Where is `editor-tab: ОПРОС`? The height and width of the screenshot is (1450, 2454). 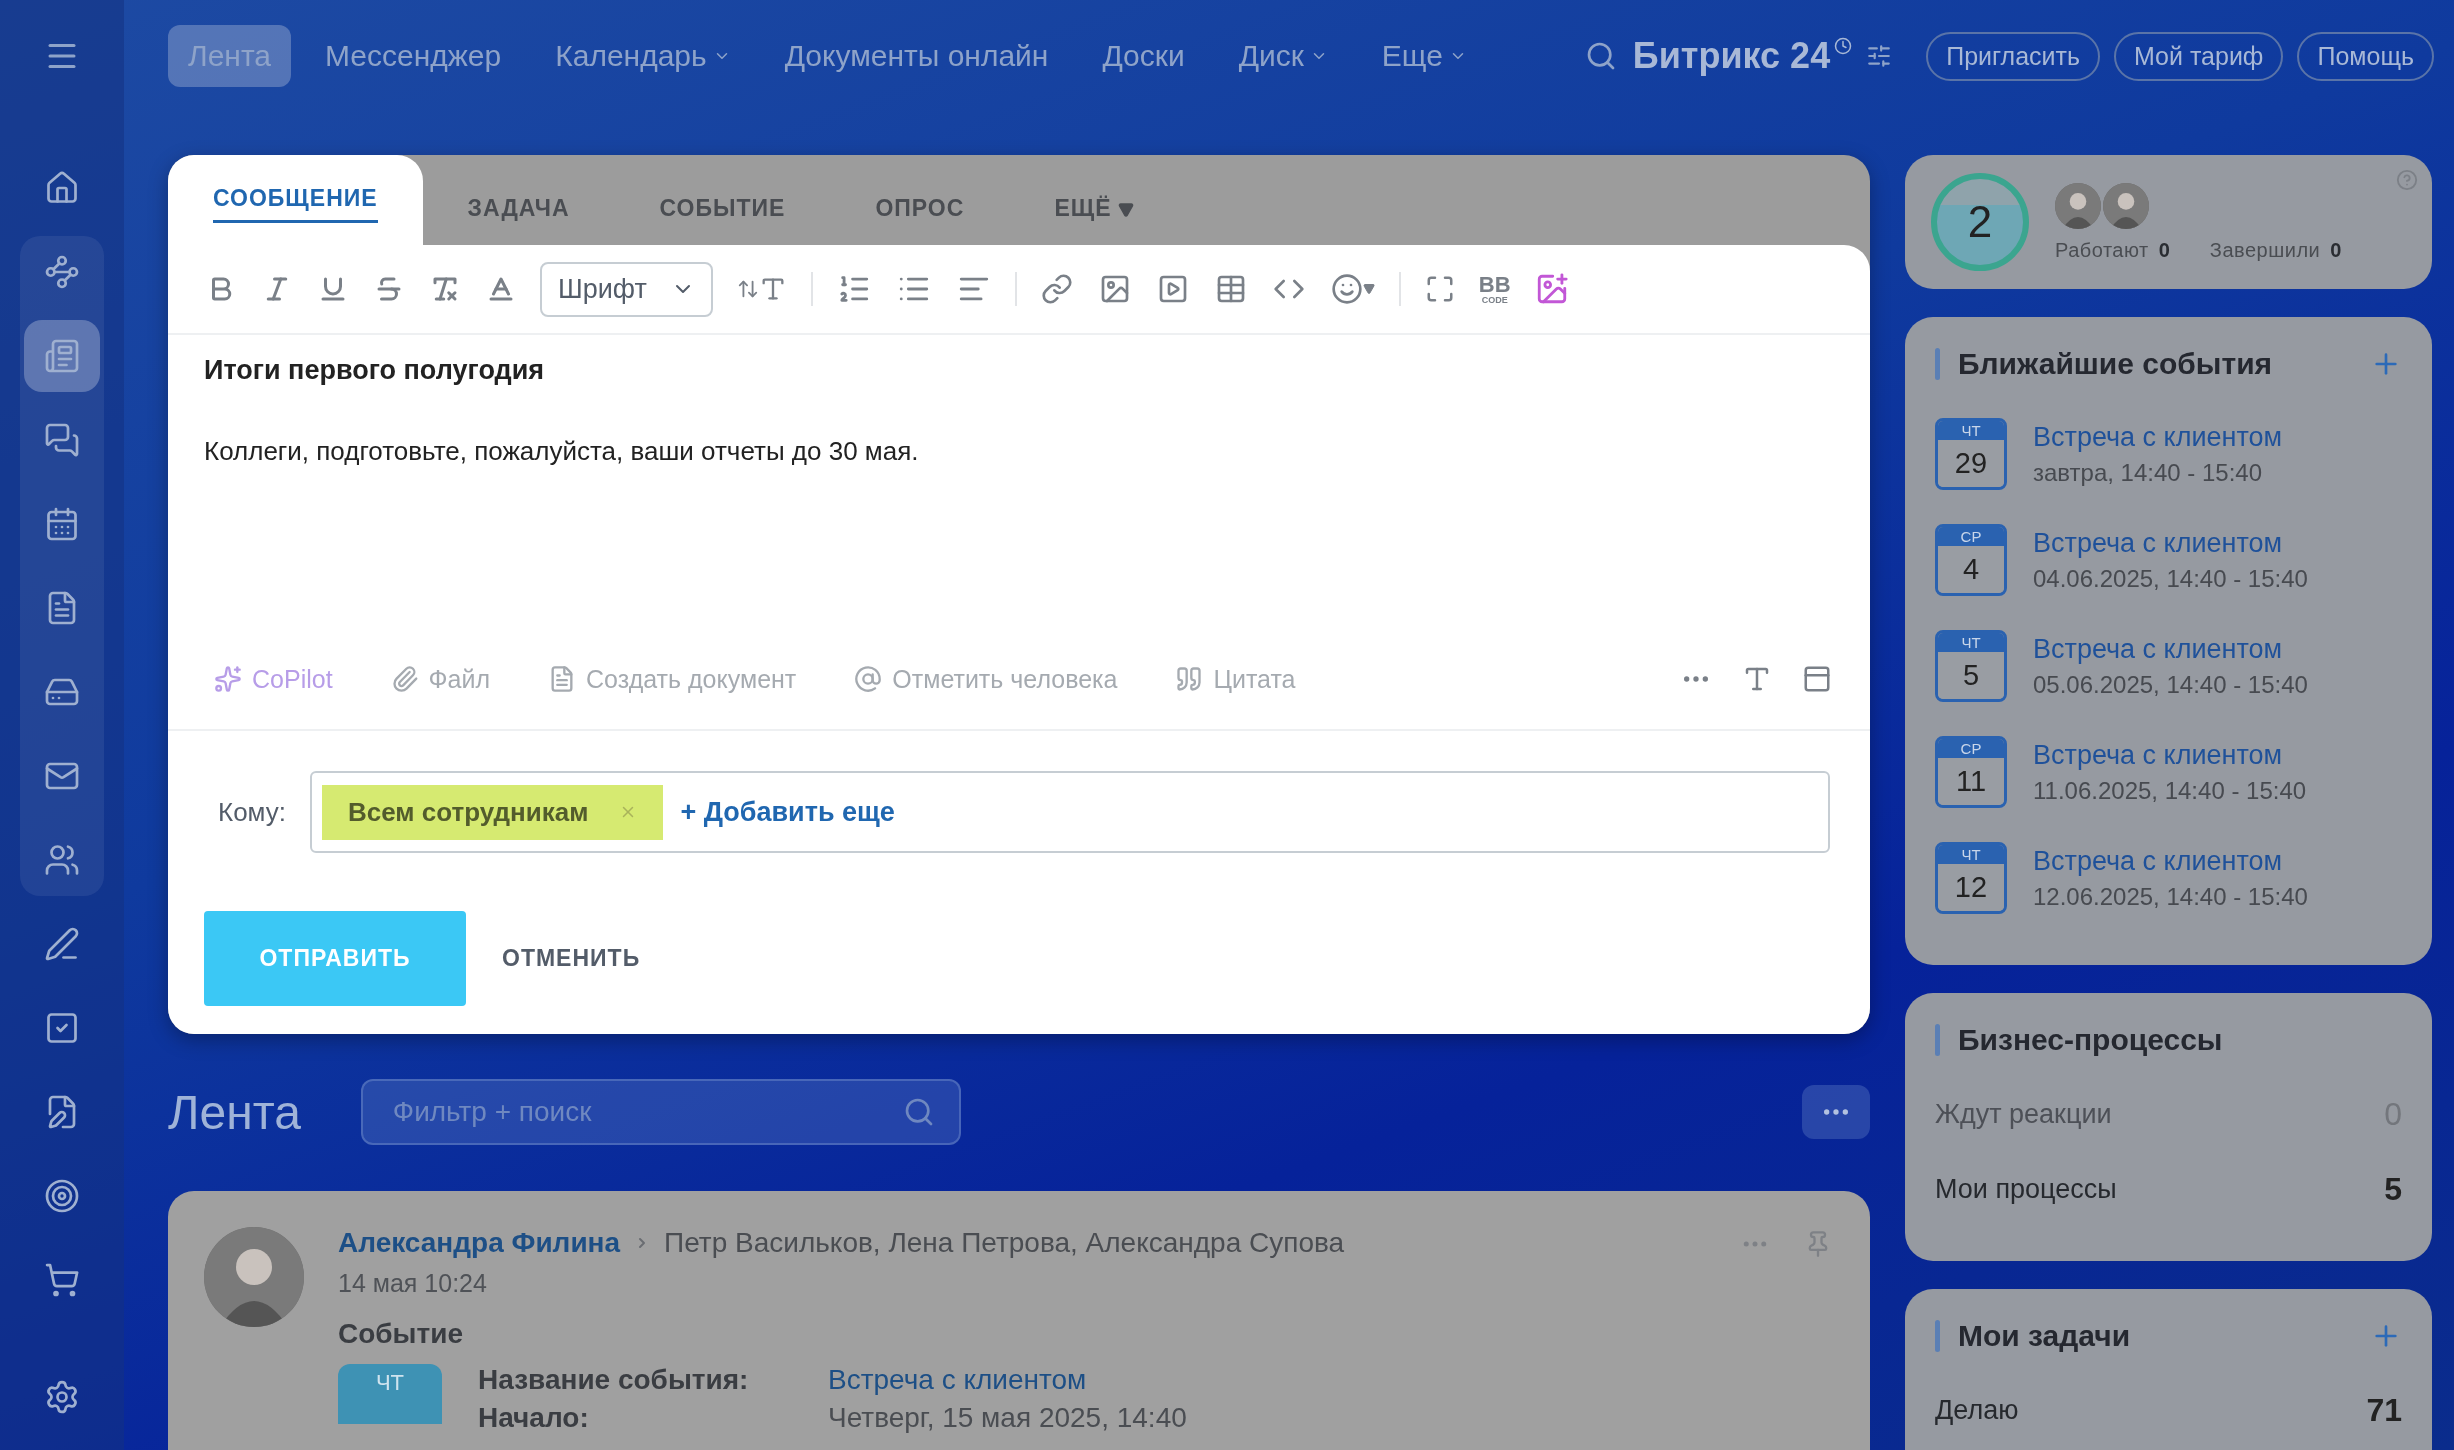 editor-tab: ОПРОС is located at coordinates (920, 210).